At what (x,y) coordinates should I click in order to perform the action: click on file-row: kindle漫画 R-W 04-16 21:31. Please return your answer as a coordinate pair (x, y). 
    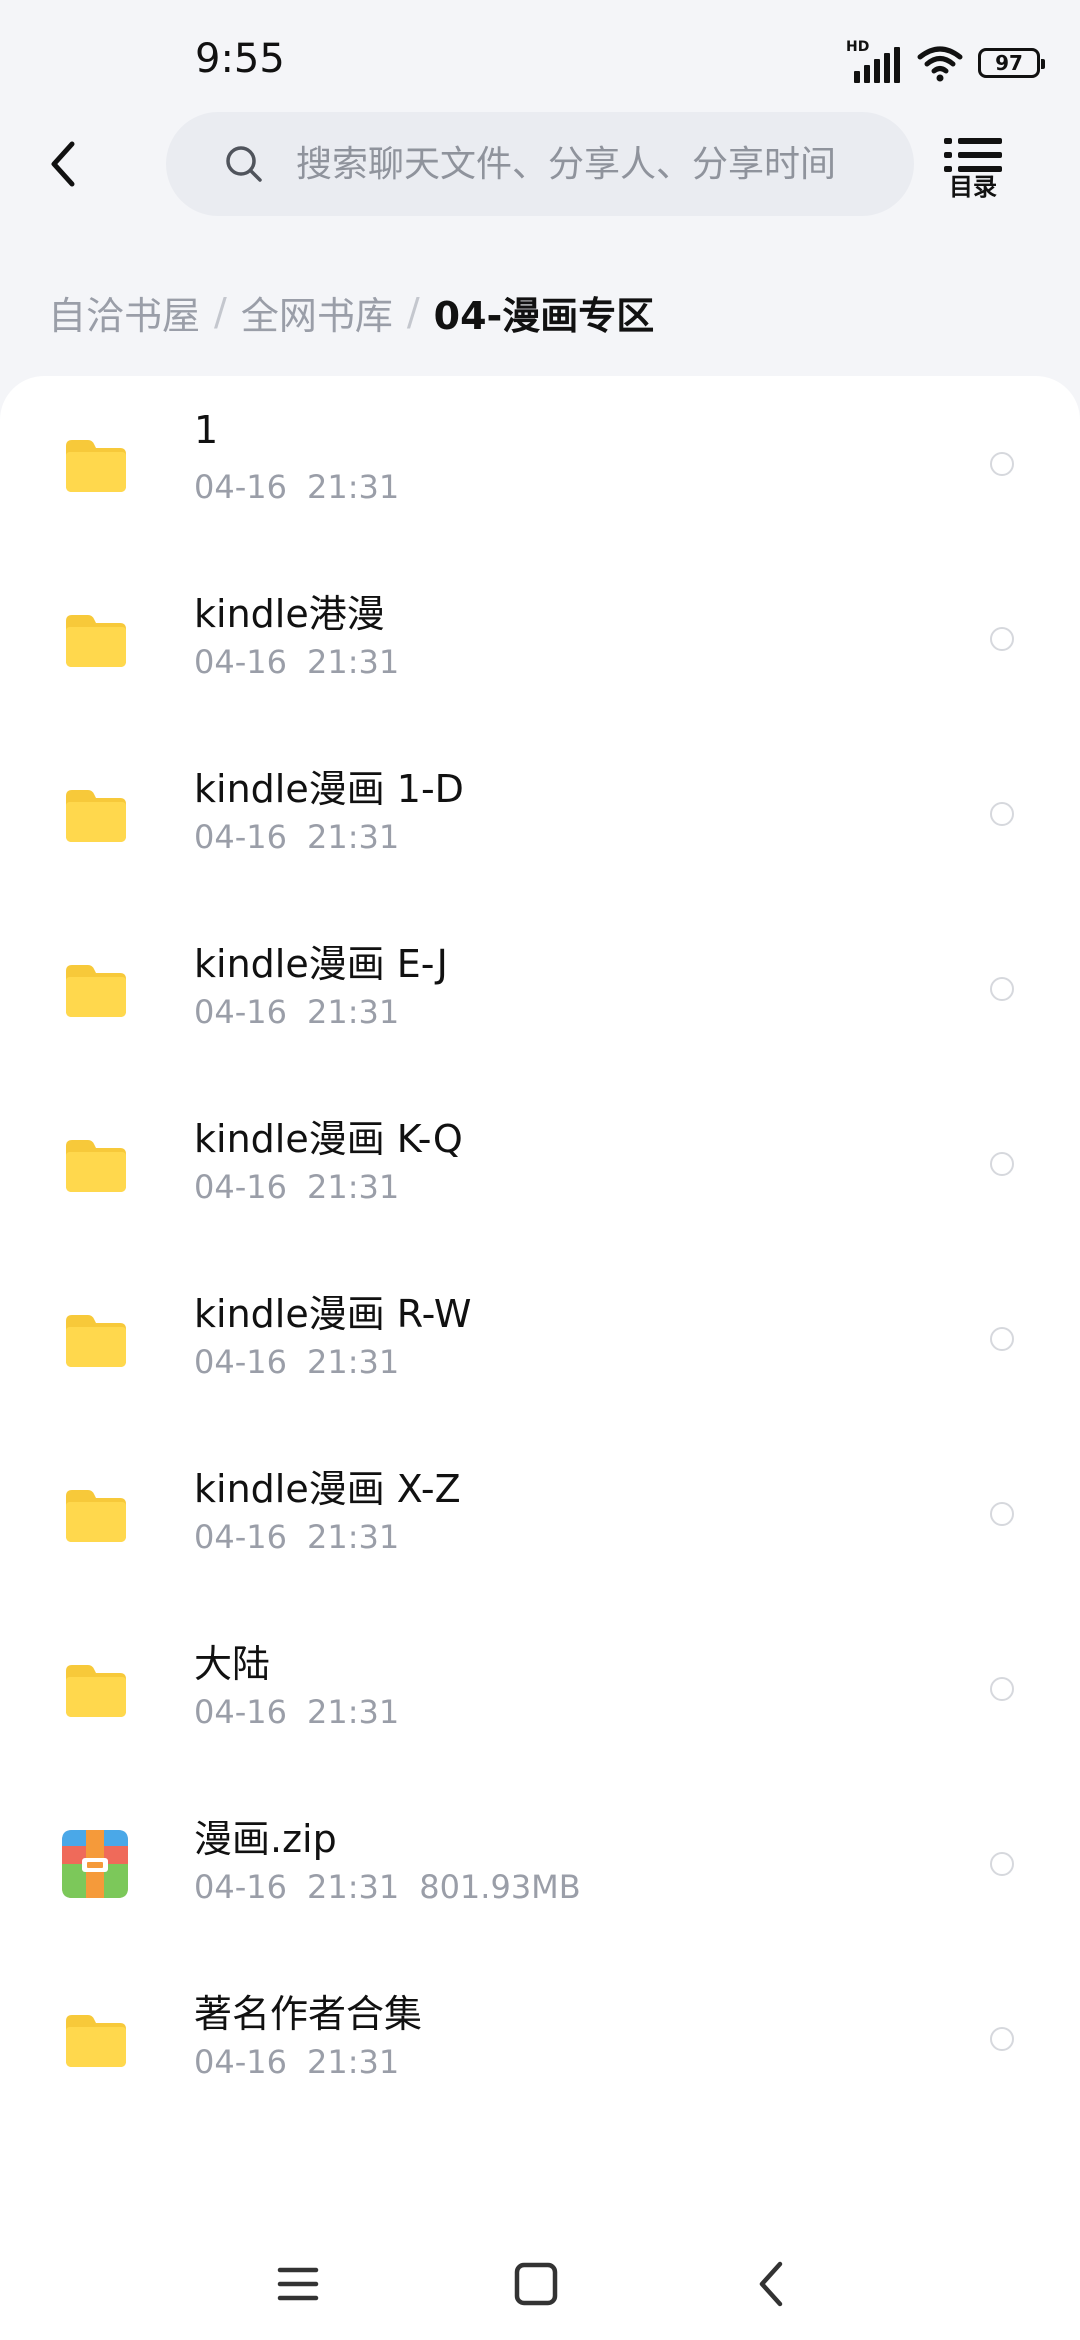
    Looking at the image, I should click on (540, 1338).